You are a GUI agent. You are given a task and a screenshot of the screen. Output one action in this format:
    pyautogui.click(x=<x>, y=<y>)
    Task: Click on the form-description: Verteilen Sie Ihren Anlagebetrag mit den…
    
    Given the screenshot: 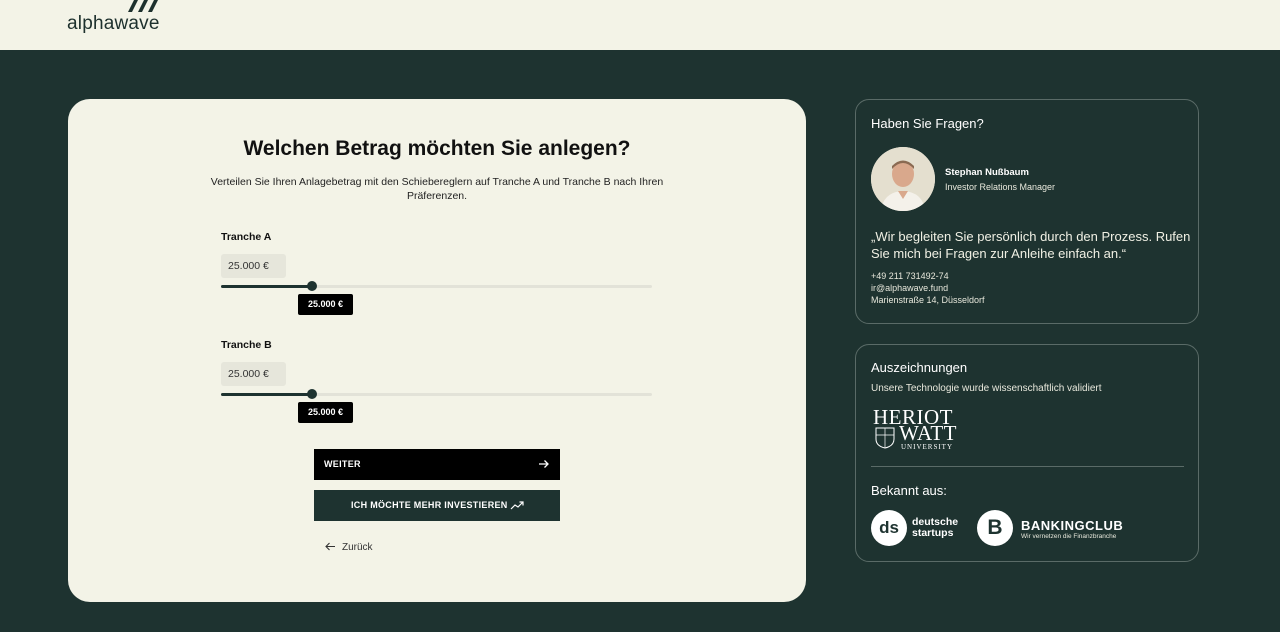 What is the action you would take?
    pyautogui.click(x=437, y=189)
    